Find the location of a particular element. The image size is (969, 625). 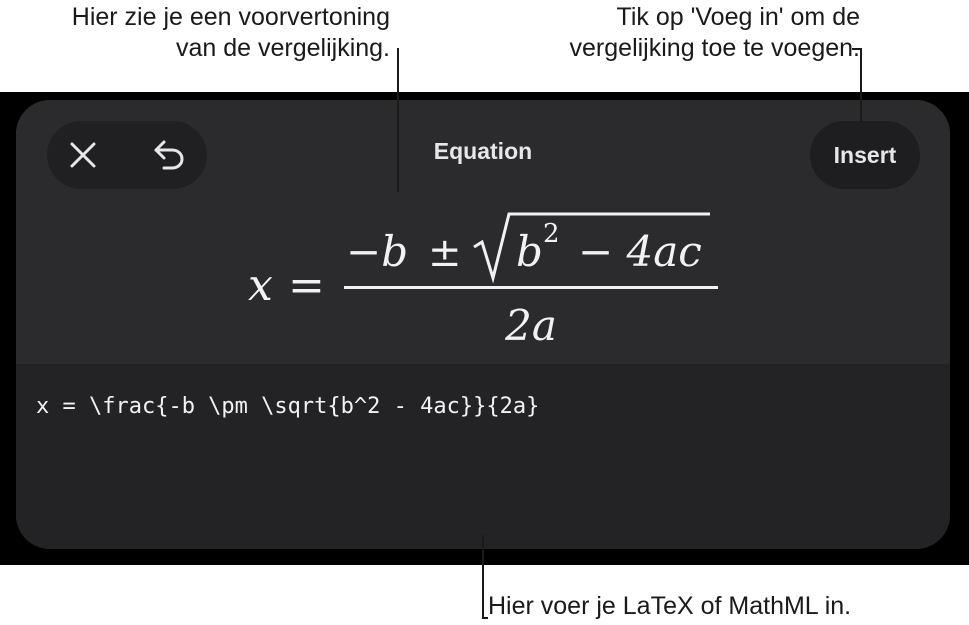

leader-line-preview is located at coordinates (398, 120).